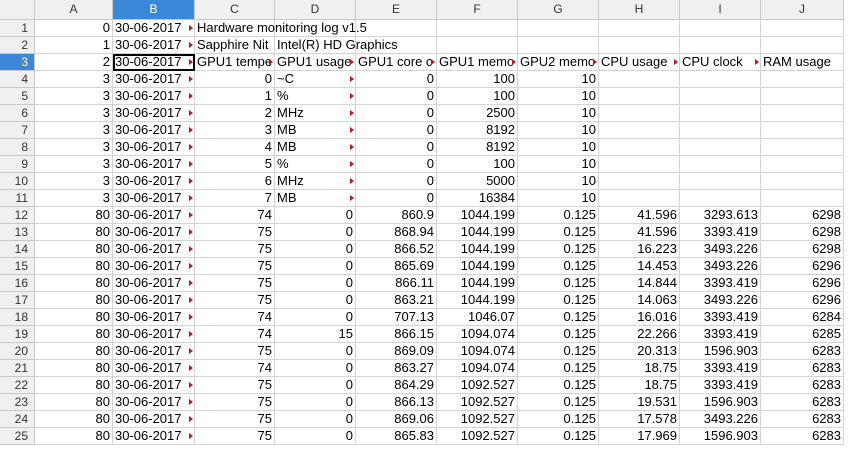  What do you see at coordinates (802, 419) in the screenshot?
I see `cell-j24: 6283` at bounding box center [802, 419].